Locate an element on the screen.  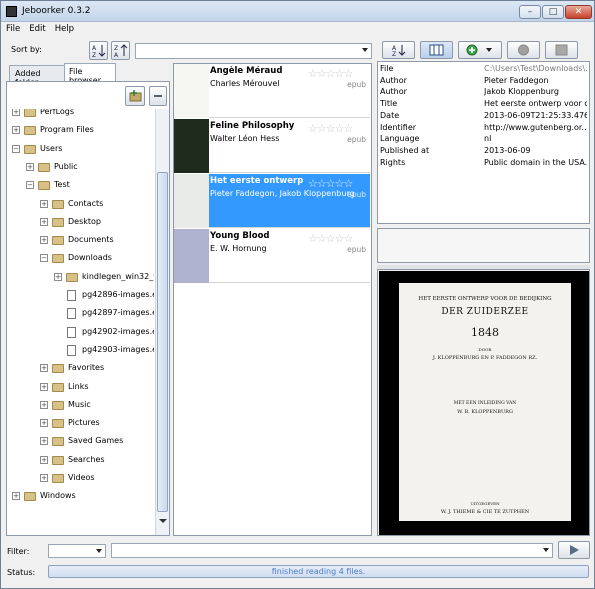
tree-item: + Program Files is located at coordinates (81, 130).